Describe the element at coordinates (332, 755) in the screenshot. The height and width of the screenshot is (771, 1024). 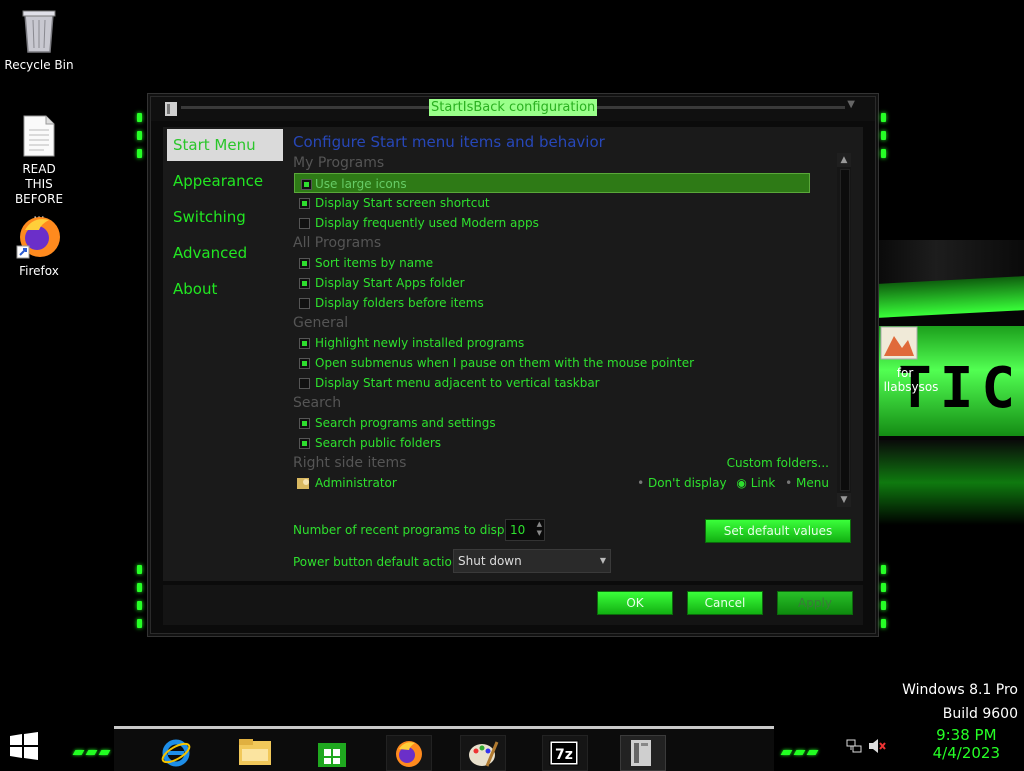
I see `store-icon` at that location.